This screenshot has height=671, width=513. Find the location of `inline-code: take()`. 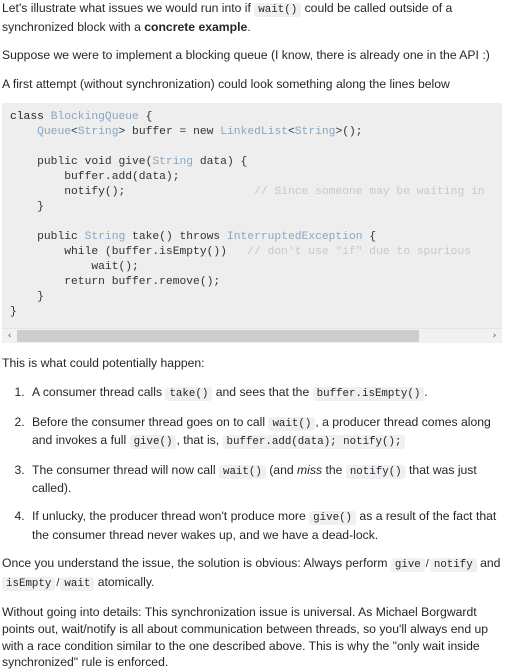

inline-code: take() is located at coordinates (189, 393).